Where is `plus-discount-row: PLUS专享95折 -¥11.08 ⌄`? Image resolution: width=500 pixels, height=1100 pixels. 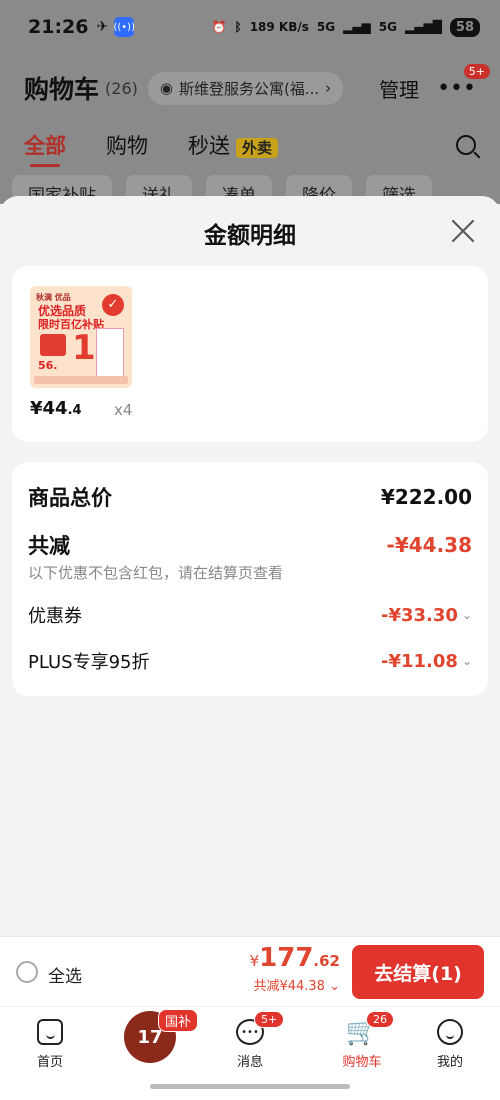 plus-discount-row: PLUS专享95折 -¥11.08 ⌄ is located at coordinates (250, 661).